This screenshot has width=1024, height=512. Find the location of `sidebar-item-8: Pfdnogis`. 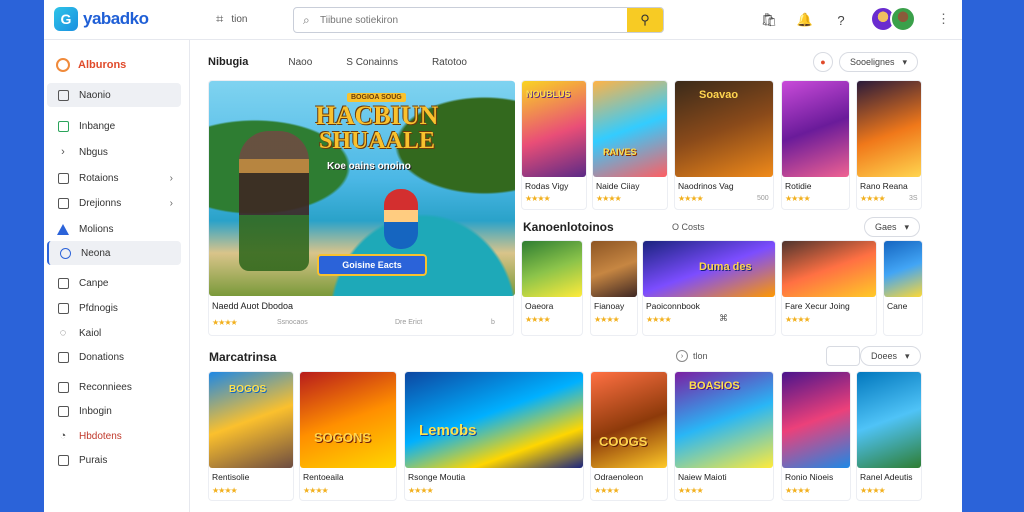

sidebar-item-8: Pfdnogis is located at coordinates (114, 308).